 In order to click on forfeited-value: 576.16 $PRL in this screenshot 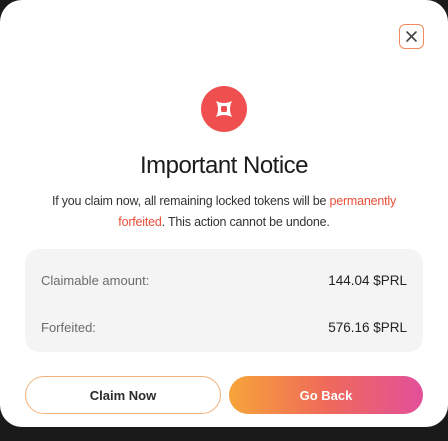, I will do `click(367, 327)`.